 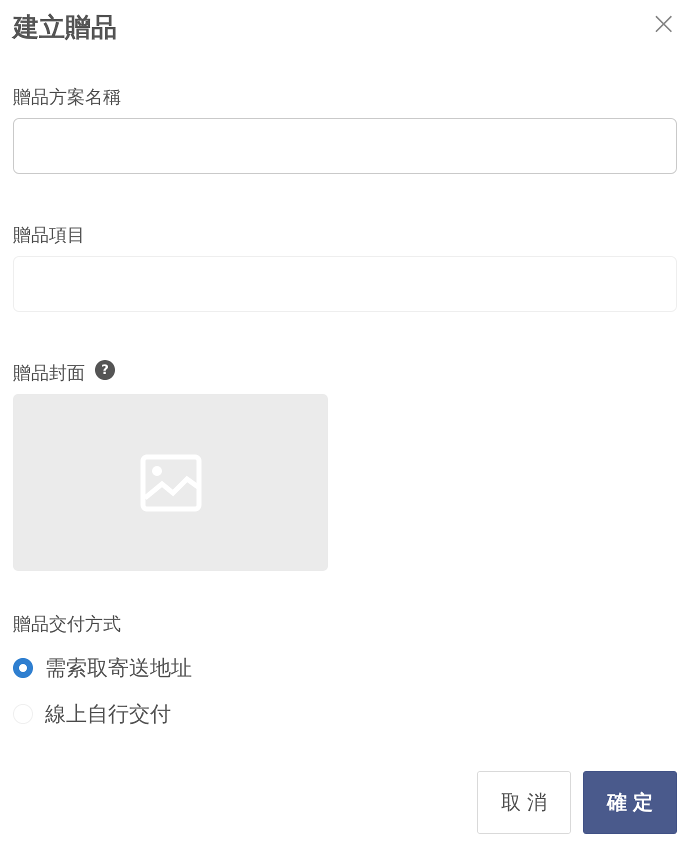 I want to click on help-icon: ?, so click(x=105, y=370).